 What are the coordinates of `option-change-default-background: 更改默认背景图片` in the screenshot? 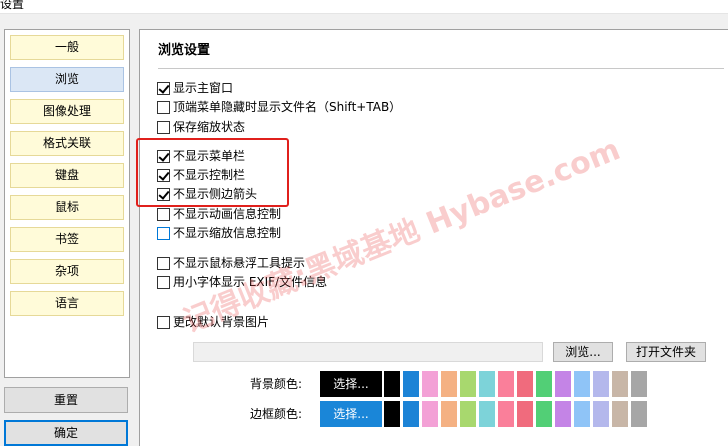 It's located at (213, 322).